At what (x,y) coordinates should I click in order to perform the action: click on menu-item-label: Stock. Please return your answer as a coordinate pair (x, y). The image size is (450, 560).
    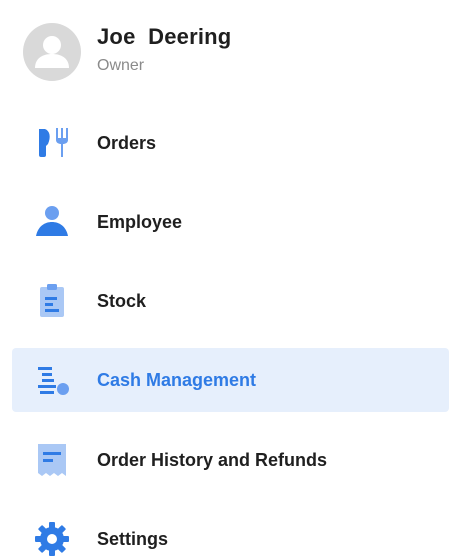
    Looking at the image, I should click on (122, 300).